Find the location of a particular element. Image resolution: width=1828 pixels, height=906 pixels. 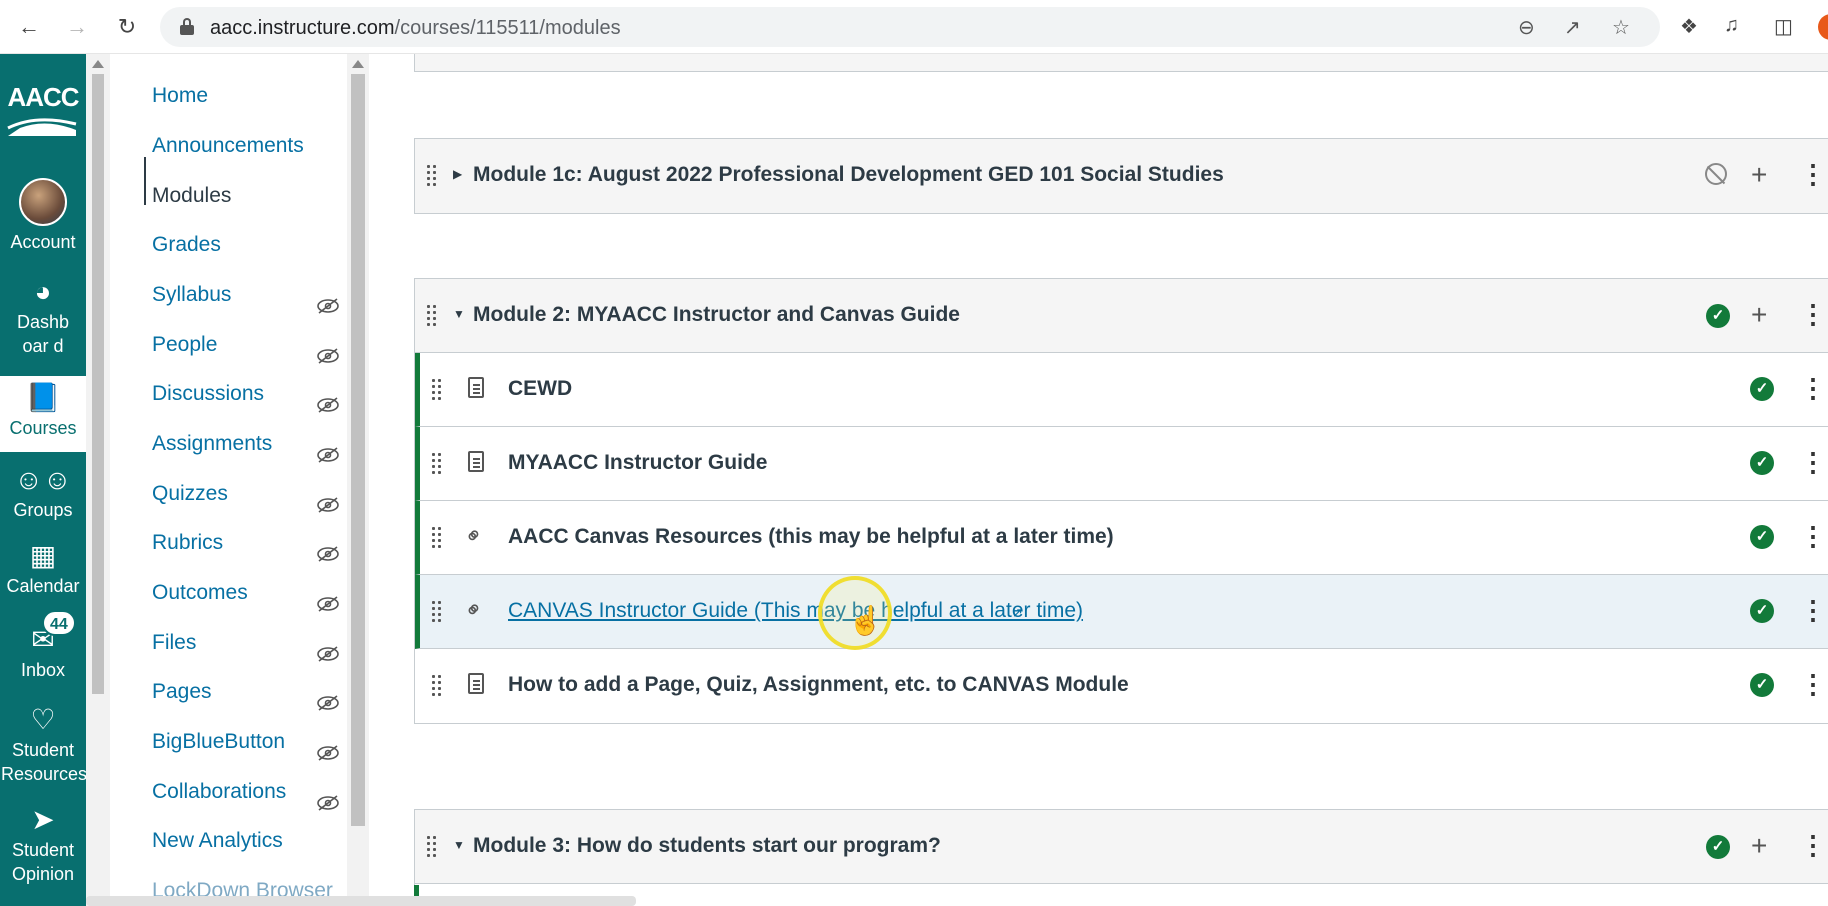

gnav-label: Groups is located at coordinates (43, 510).